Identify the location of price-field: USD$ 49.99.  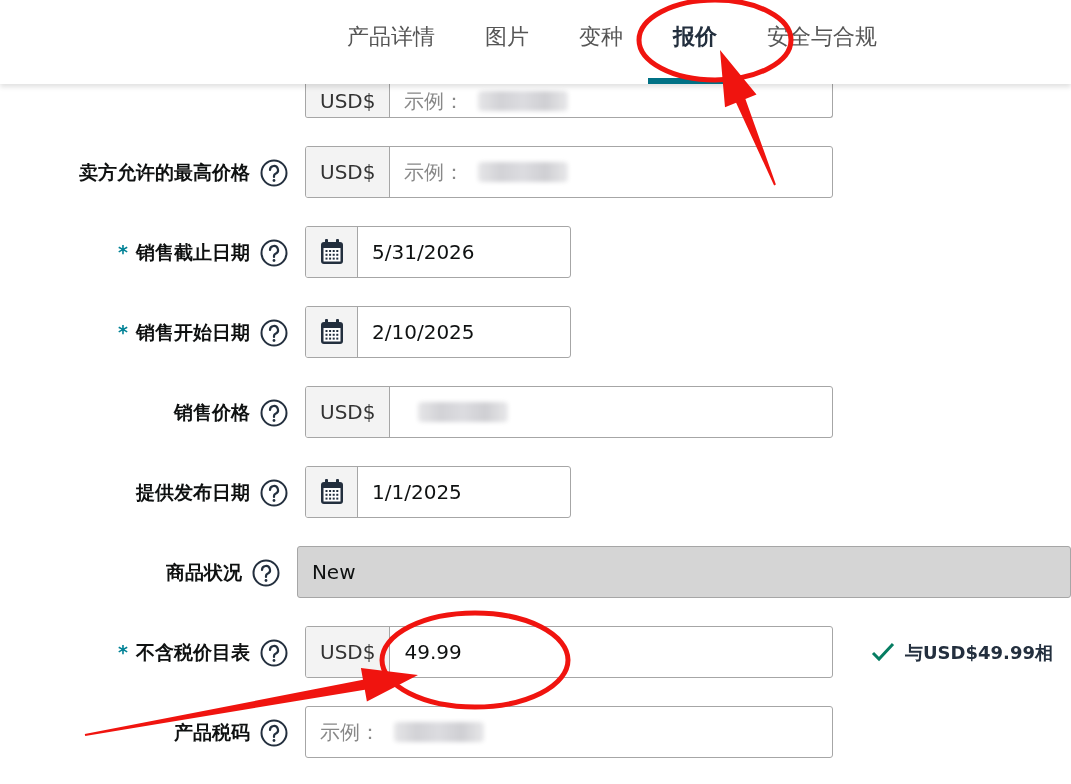
(569, 652).